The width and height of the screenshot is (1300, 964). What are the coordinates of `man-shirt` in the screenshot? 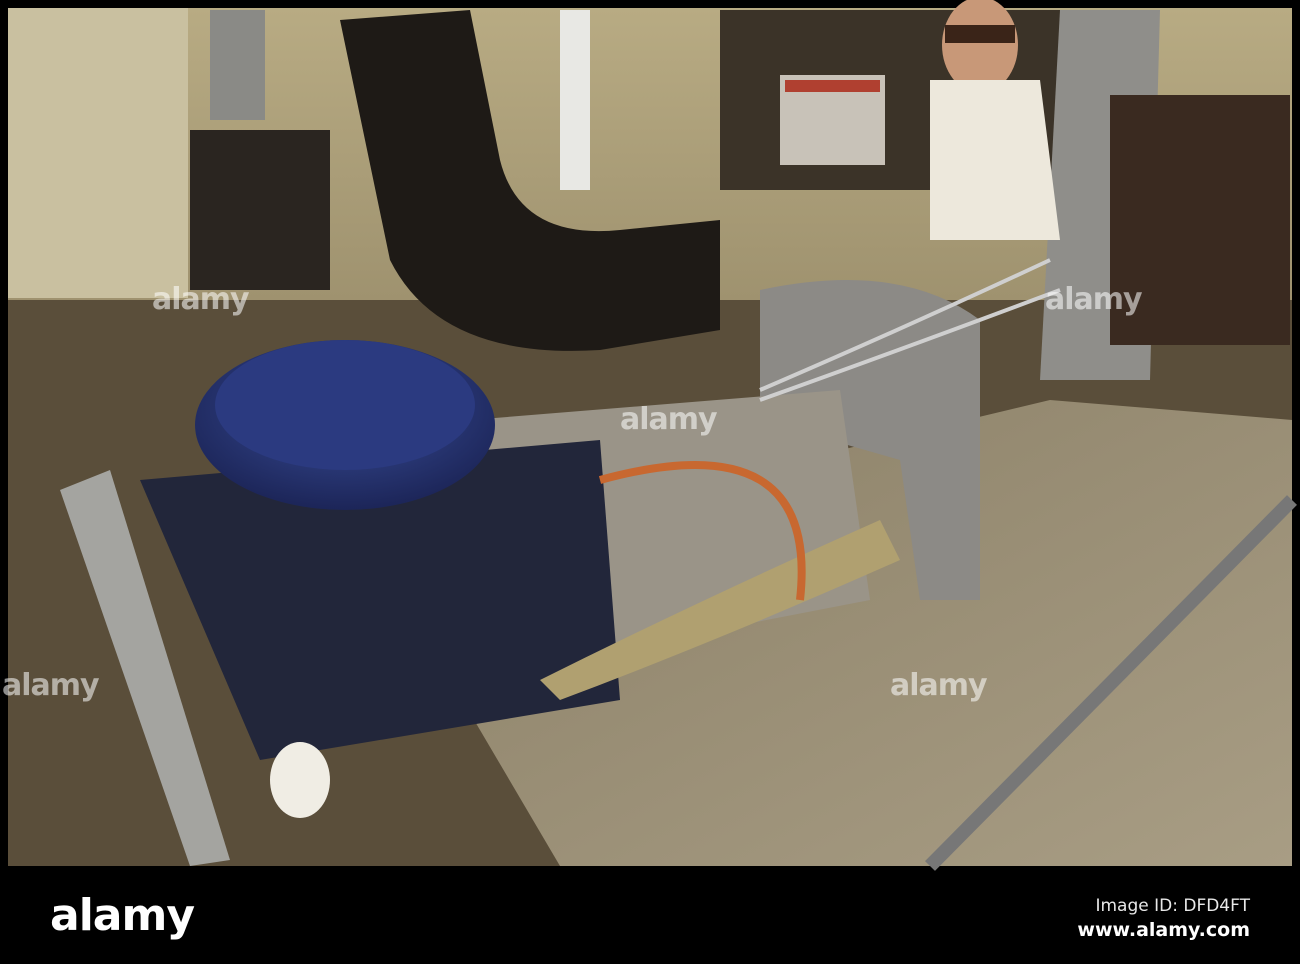 It's located at (995, 160).